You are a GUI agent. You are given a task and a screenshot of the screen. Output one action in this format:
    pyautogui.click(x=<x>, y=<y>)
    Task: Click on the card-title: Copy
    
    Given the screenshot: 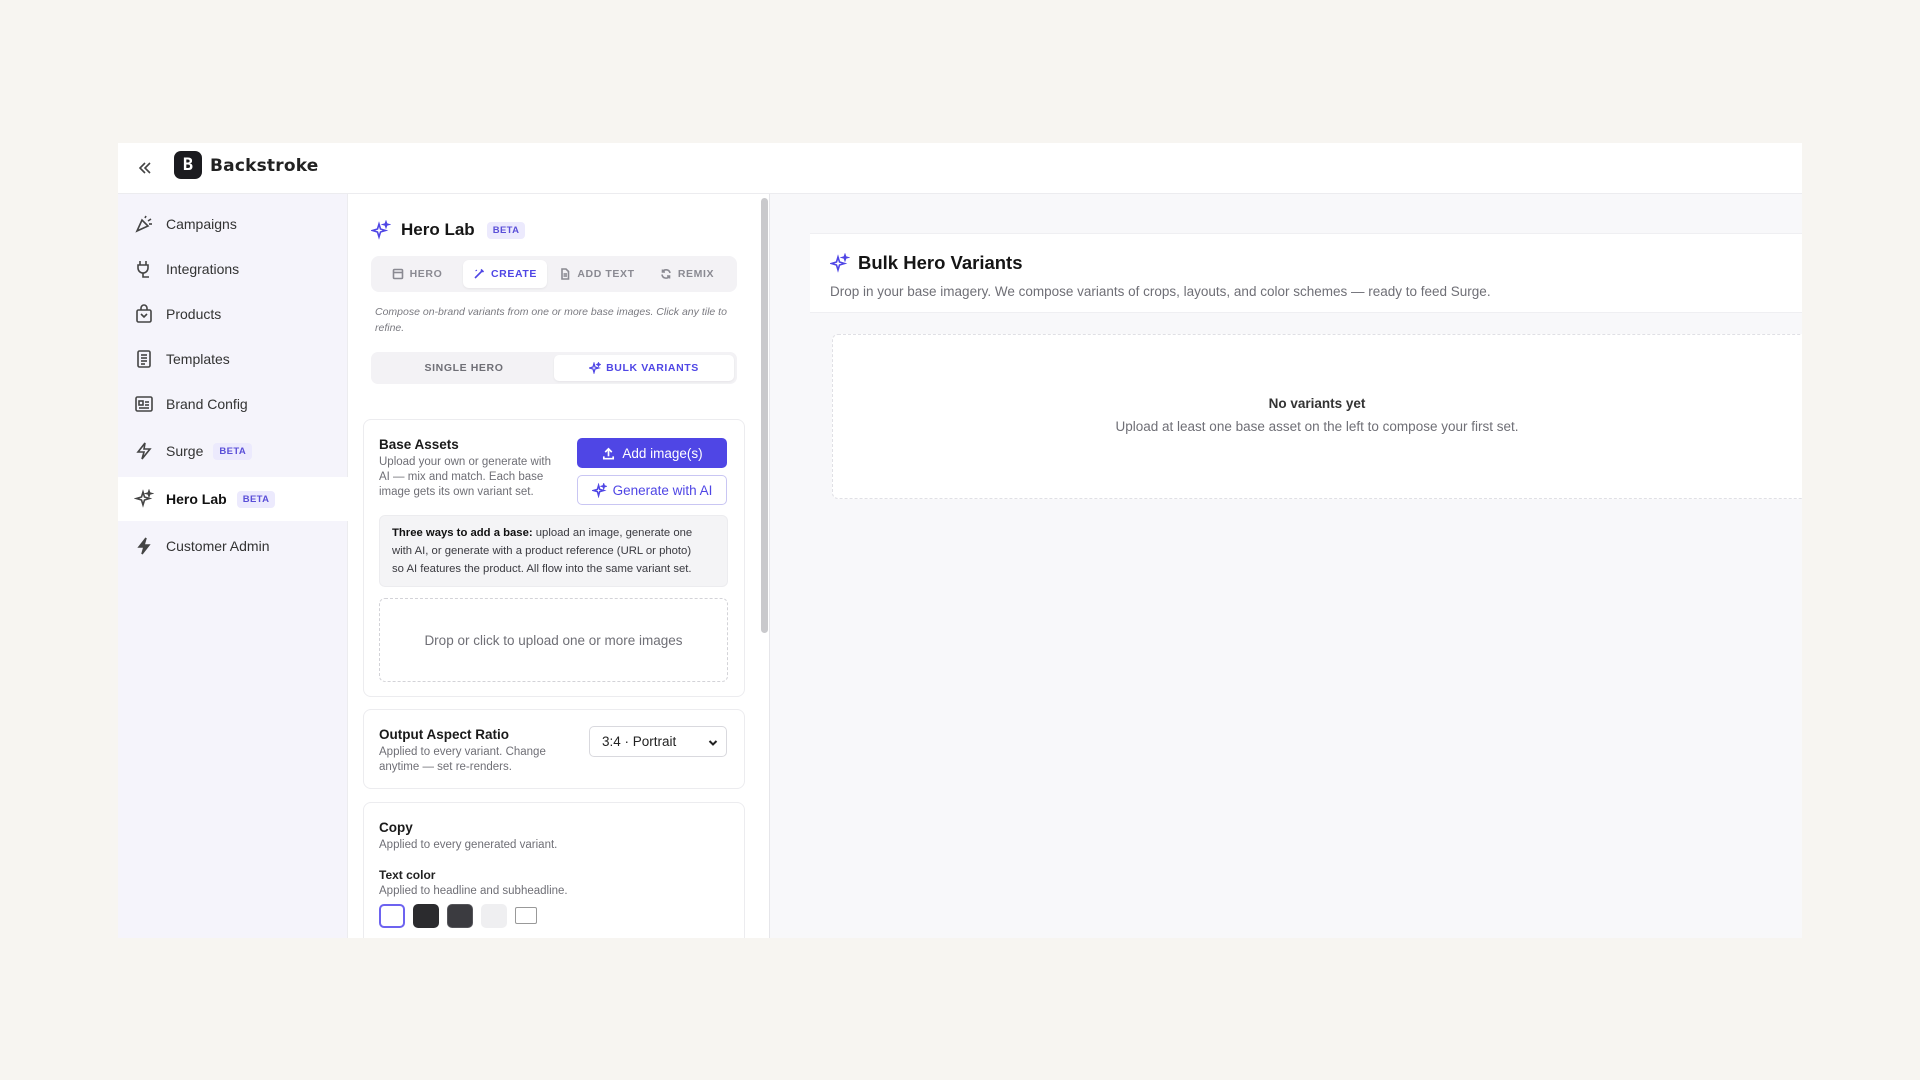 What is the action you would take?
    pyautogui.click(x=396, y=827)
    